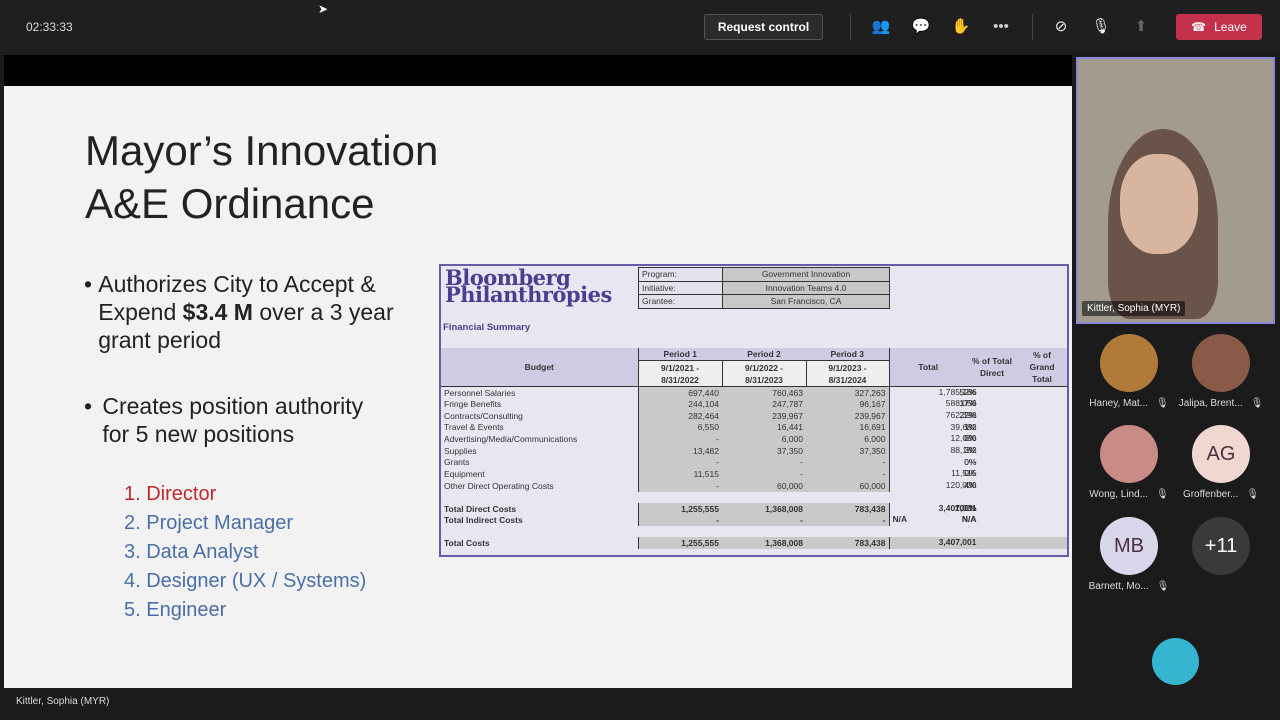 The height and width of the screenshot is (720, 1280). Describe the element at coordinates (1175, 190) in the screenshot. I see `presenter-video: Kittler, Sophia (MYR)` at that location.